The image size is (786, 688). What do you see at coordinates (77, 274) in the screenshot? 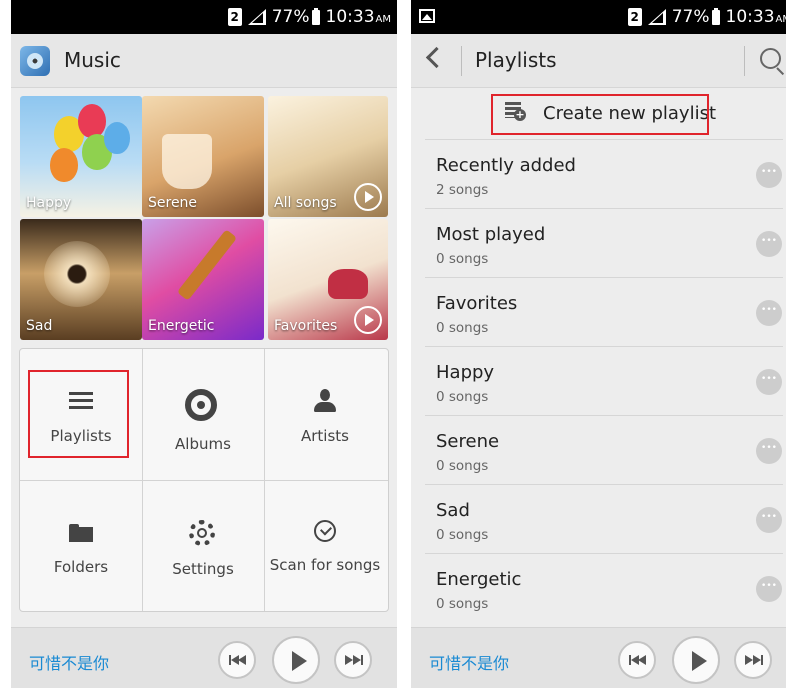
I see `dandelion-image` at bounding box center [77, 274].